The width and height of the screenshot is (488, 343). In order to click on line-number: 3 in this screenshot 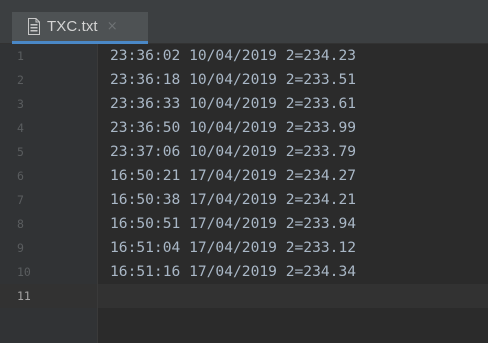, I will do `click(20, 104)`.